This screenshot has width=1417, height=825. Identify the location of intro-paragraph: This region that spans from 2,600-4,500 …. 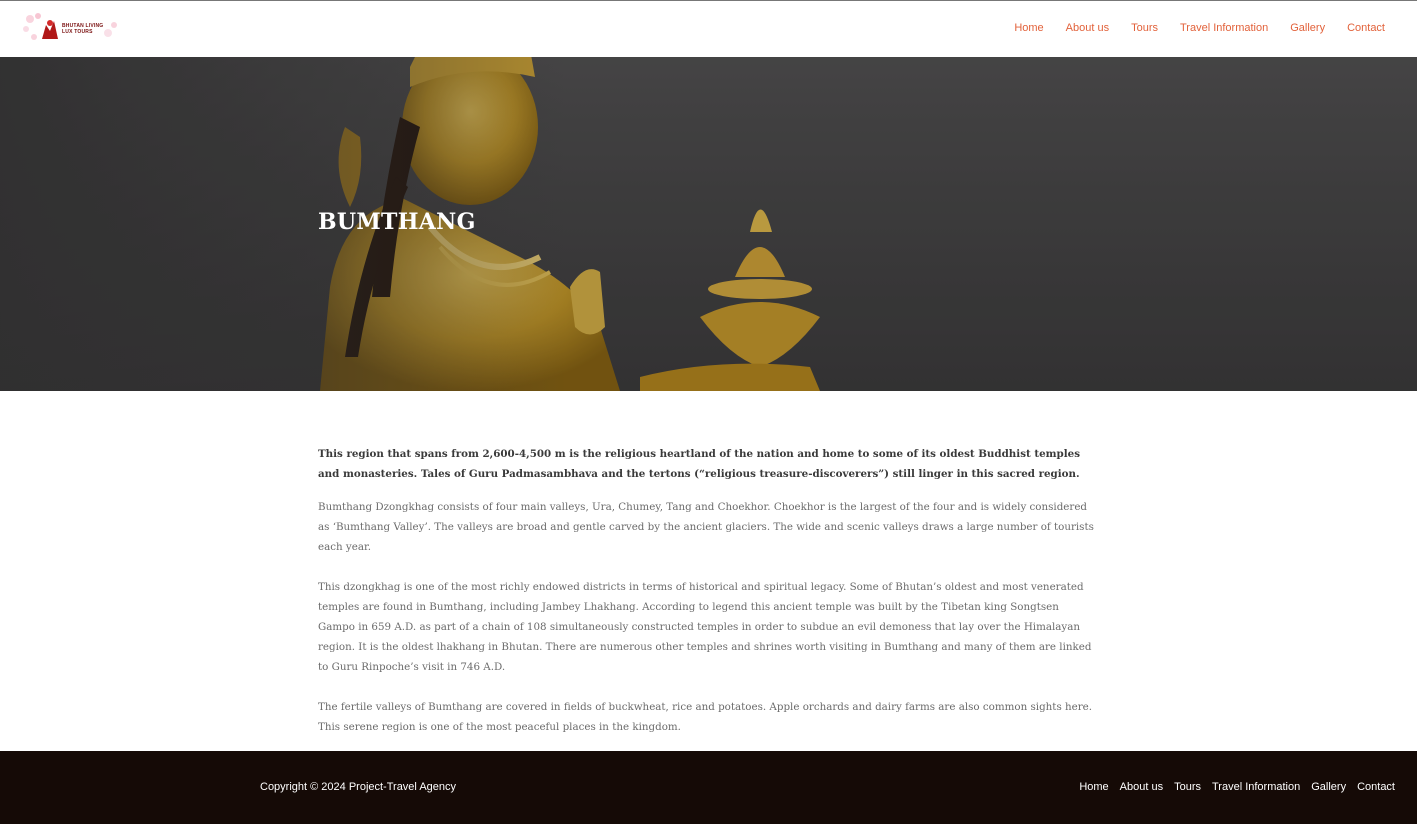
(699, 464).